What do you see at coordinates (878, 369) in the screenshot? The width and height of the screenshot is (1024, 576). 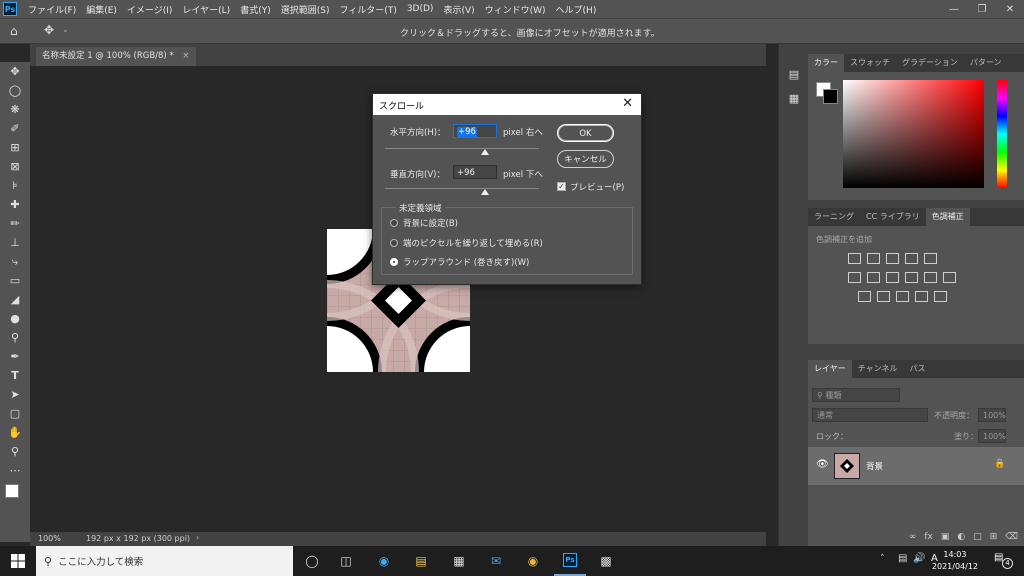 I see `tab-channels: チャンネル` at bounding box center [878, 369].